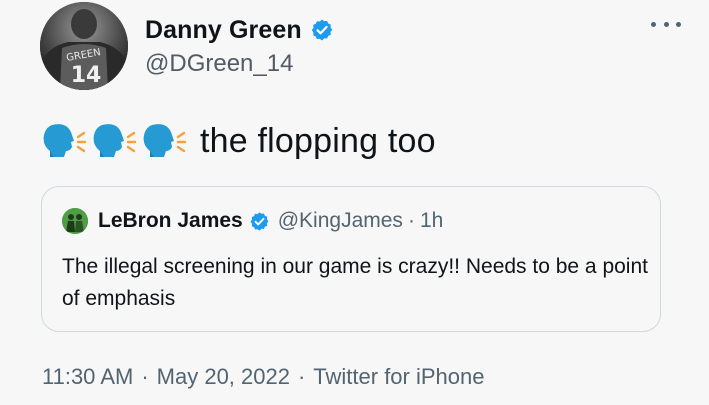 The image size is (709, 405). I want to click on quoted-author-name: LeBron James, so click(170, 220).